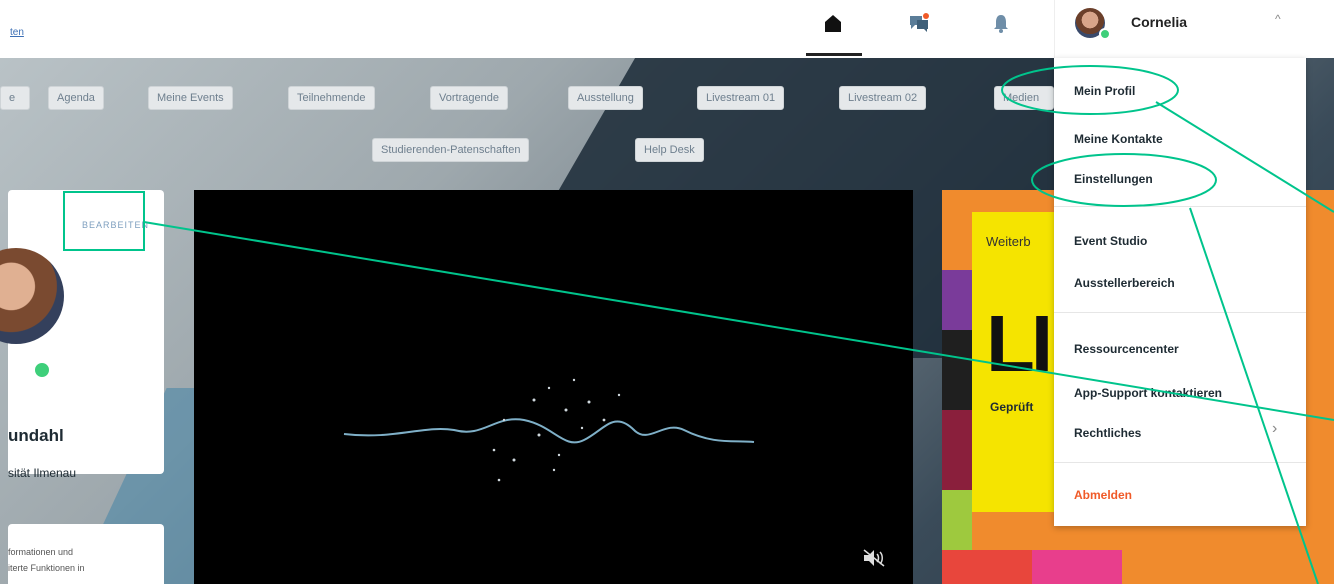 The image size is (1334, 584). Describe the element at coordinates (1274, 429) in the screenshot. I see `chevron-right-icon: ›` at that location.